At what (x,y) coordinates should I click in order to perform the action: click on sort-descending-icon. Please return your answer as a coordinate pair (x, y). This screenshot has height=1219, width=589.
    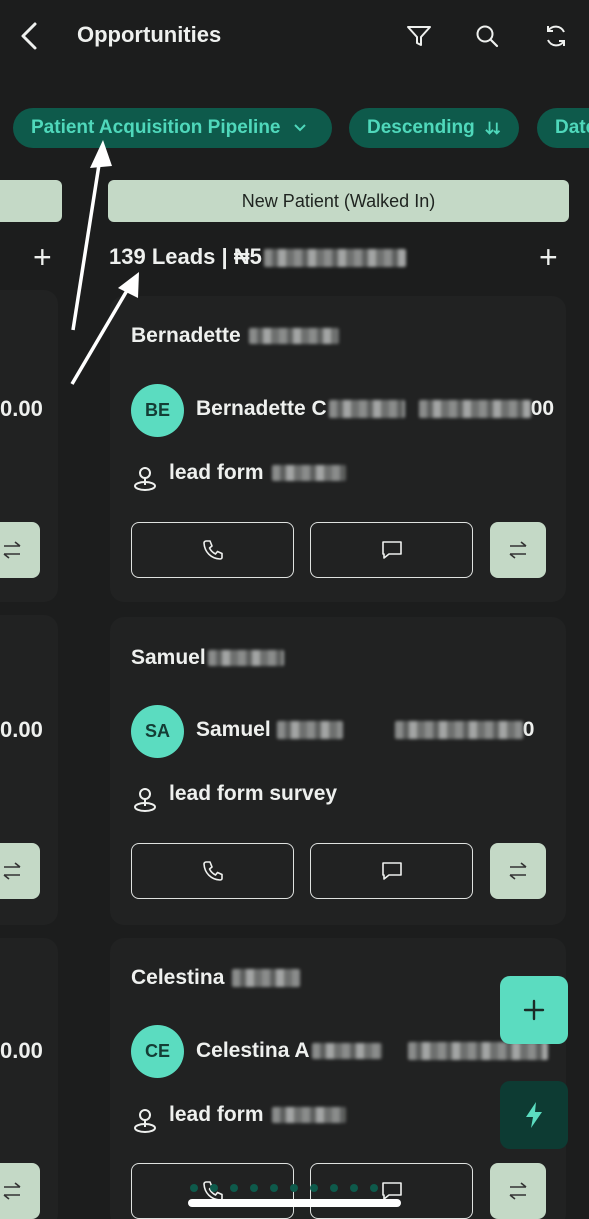
    Looking at the image, I should click on (492, 128).